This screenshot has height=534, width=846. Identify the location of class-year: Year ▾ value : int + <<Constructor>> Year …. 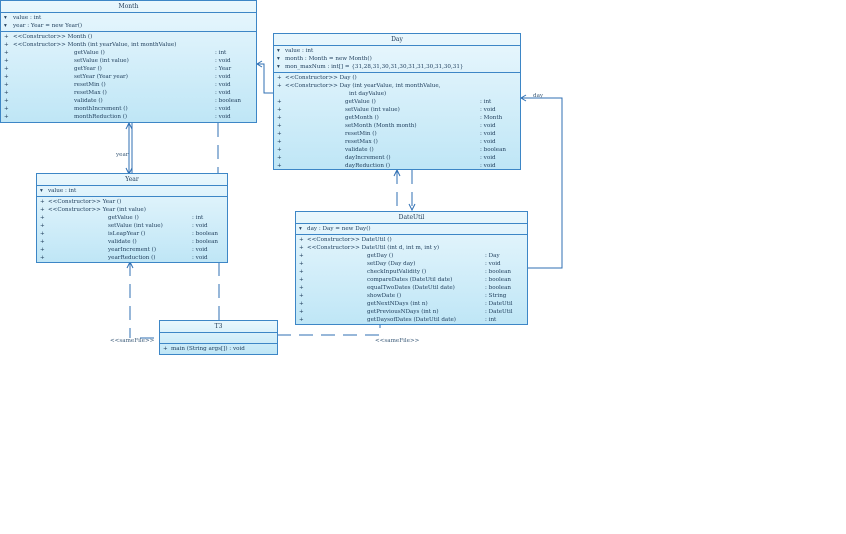
(132, 218).